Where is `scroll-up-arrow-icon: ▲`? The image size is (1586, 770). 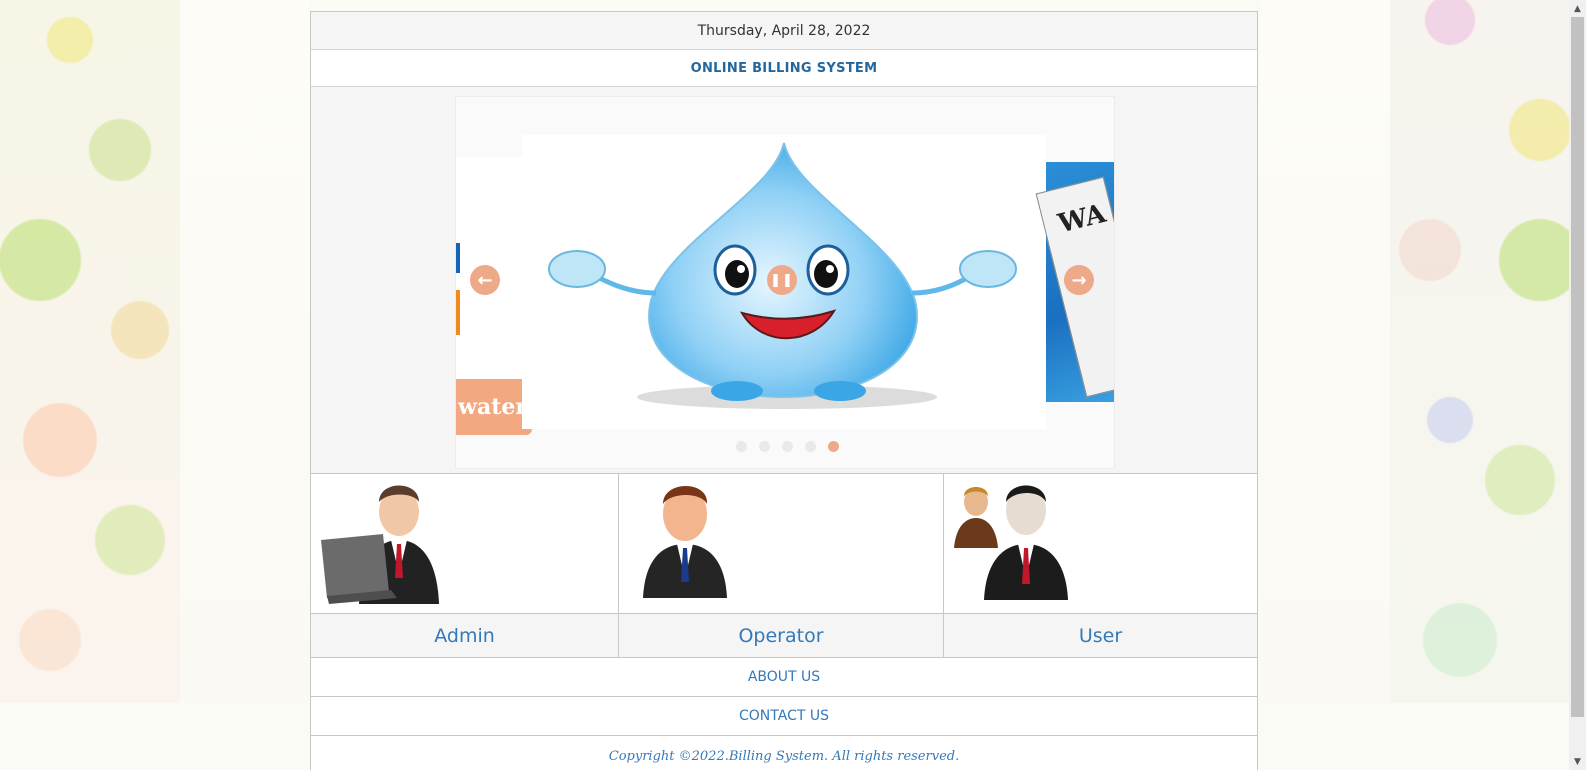
scroll-up-arrow-icon: ▲ is located at coordinates (1577, 8).